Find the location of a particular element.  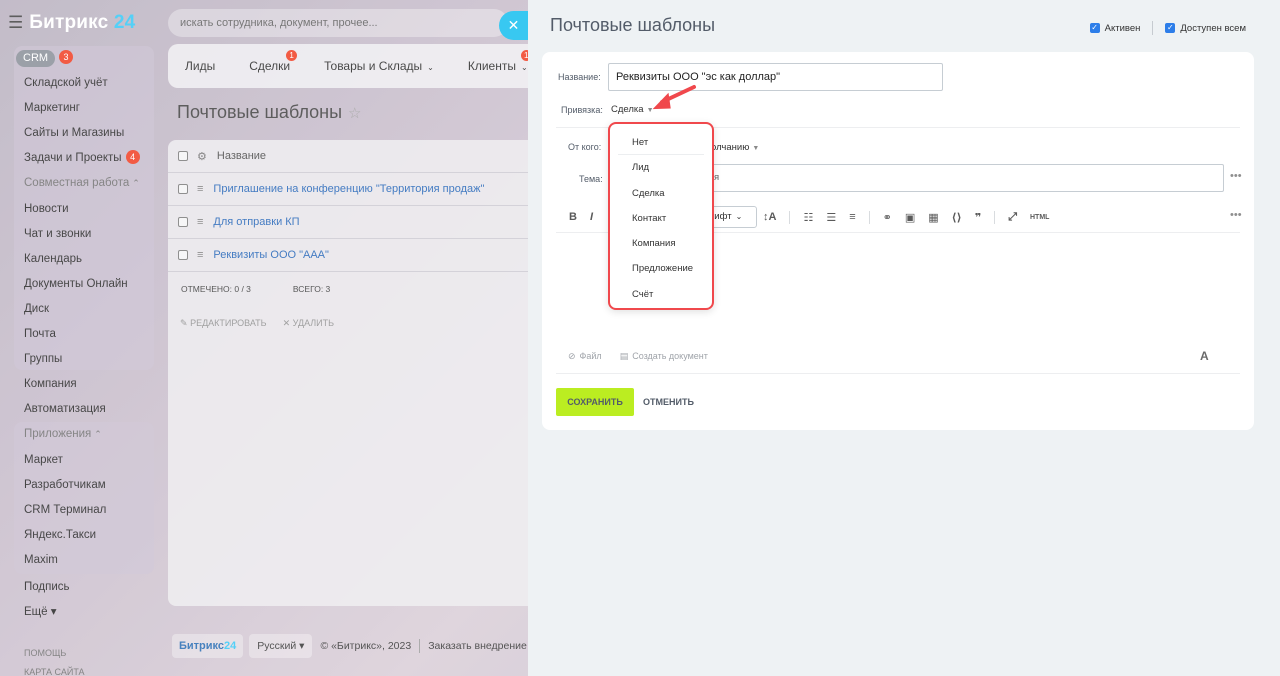

dropdown-item-contact: Контакт is located at coordinates (661, 218).